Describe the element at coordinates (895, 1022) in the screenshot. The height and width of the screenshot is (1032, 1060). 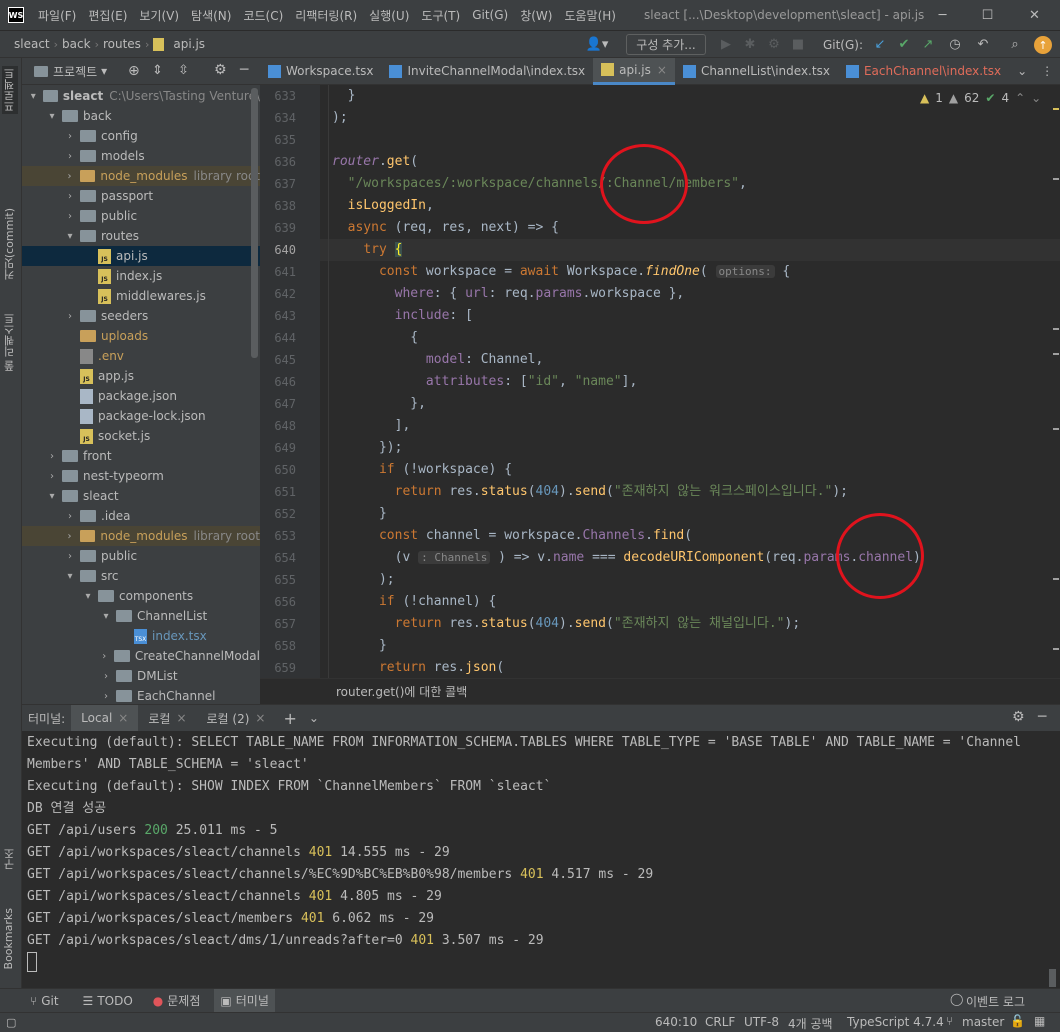
I see `language-version: TypeScript 4.7.4` at that location.